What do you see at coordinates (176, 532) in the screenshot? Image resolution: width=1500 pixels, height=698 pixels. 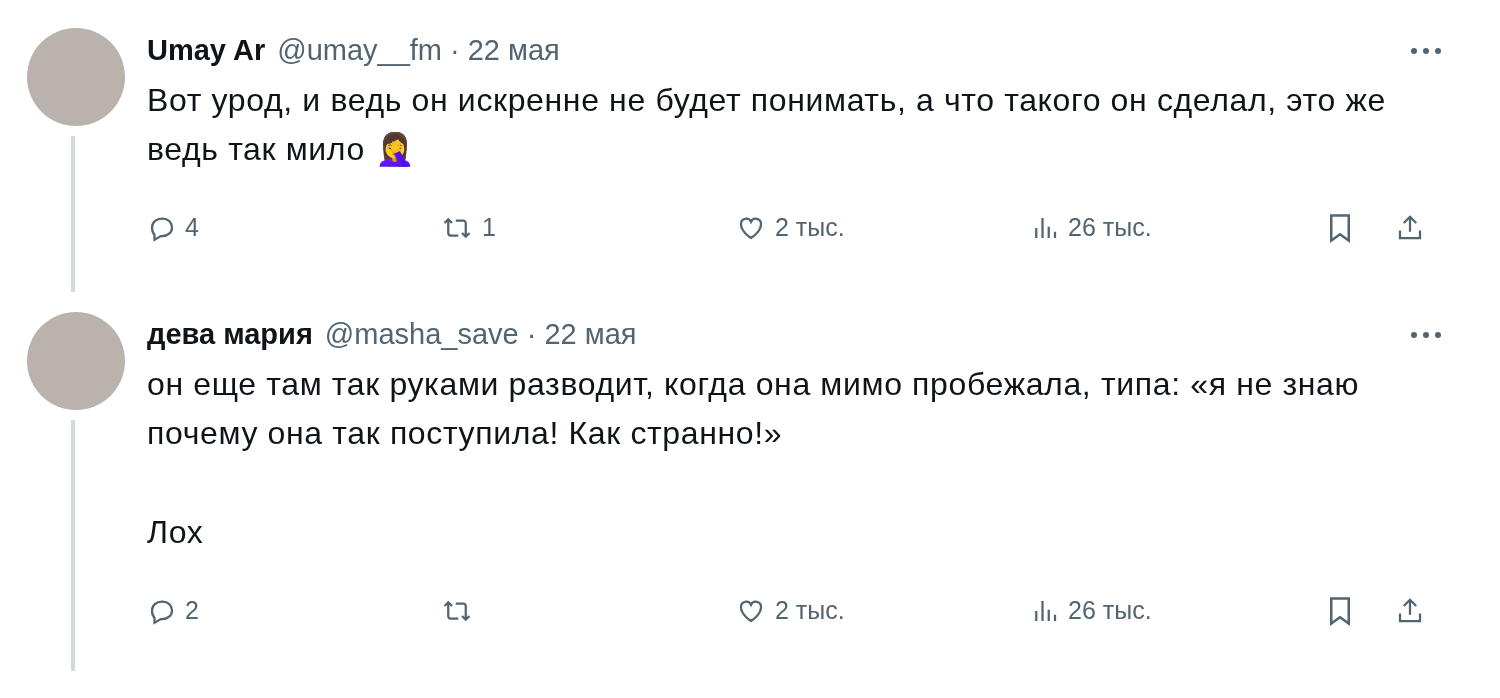 I see `post-text: Лох` at bounding box center [176, 532].